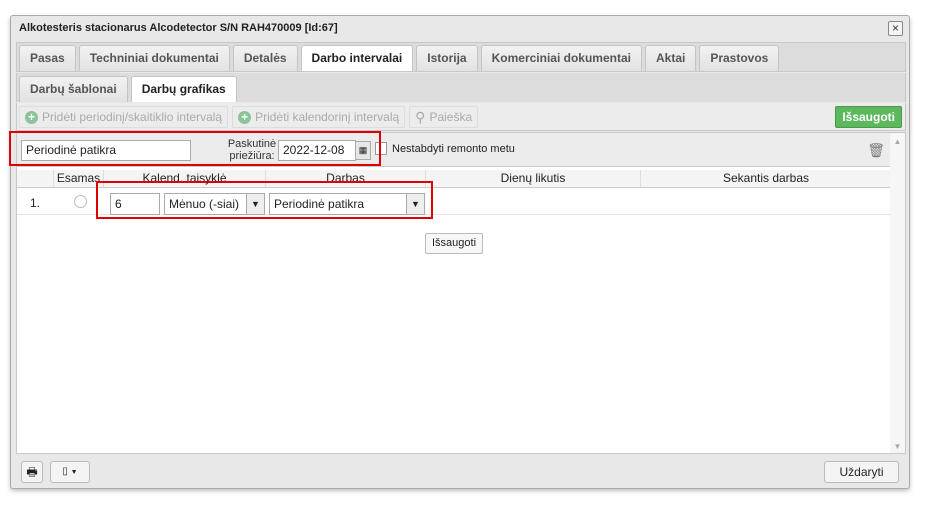 The image size is (925, 506). I want to click on vertical-scrollbar: ▲ ▼, so click(897, 293).